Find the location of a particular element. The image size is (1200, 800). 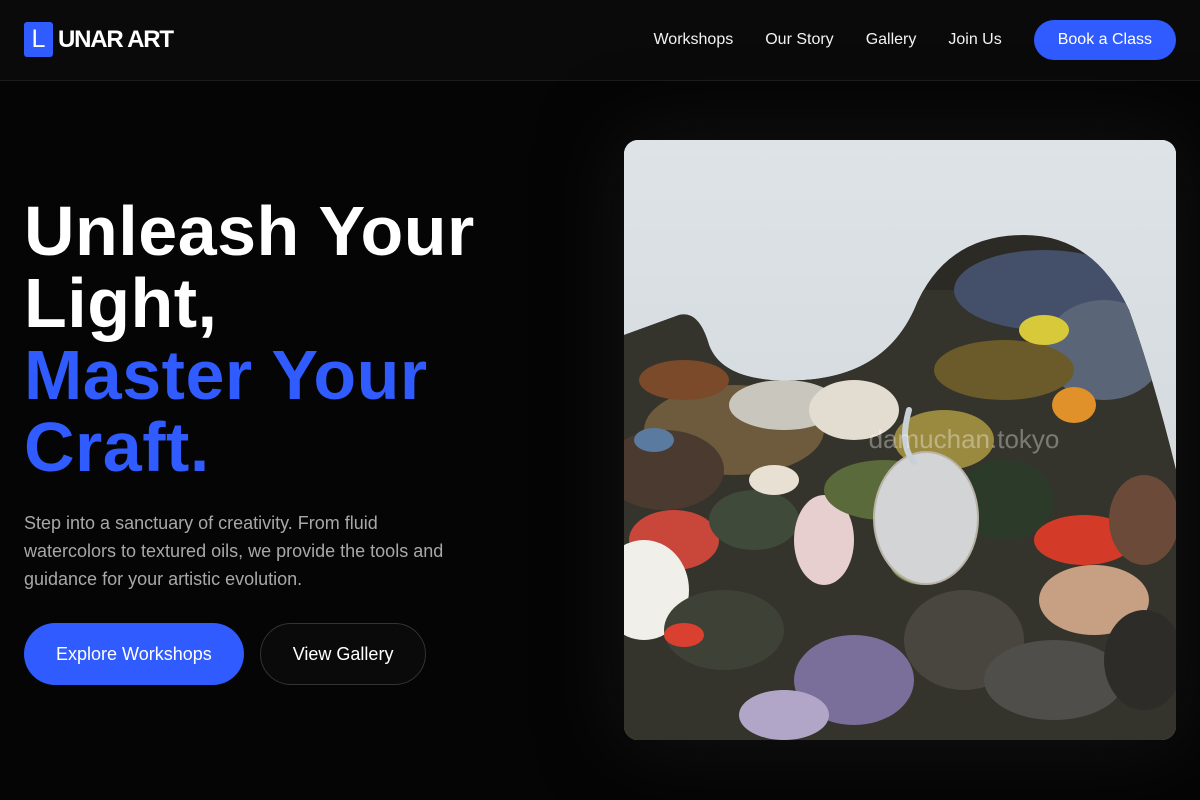

hero-actions: Explore Workshops View Gallery is located at coordinates (225, 654).